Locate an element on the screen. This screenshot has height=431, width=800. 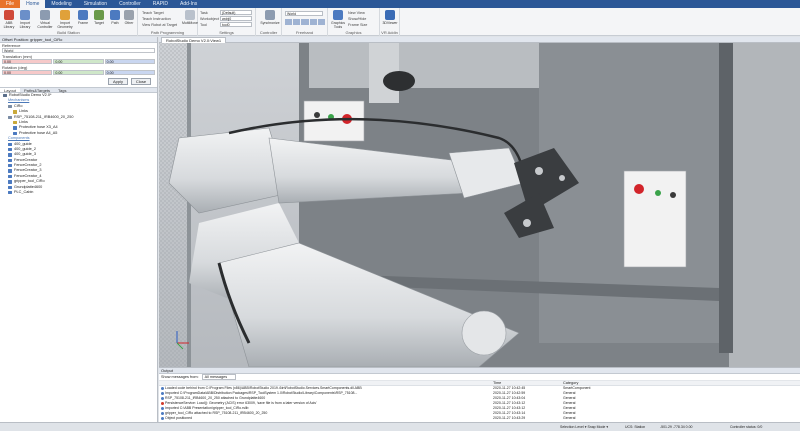
group-controller: Synchronize Controller is located at coordinates (269, 22).